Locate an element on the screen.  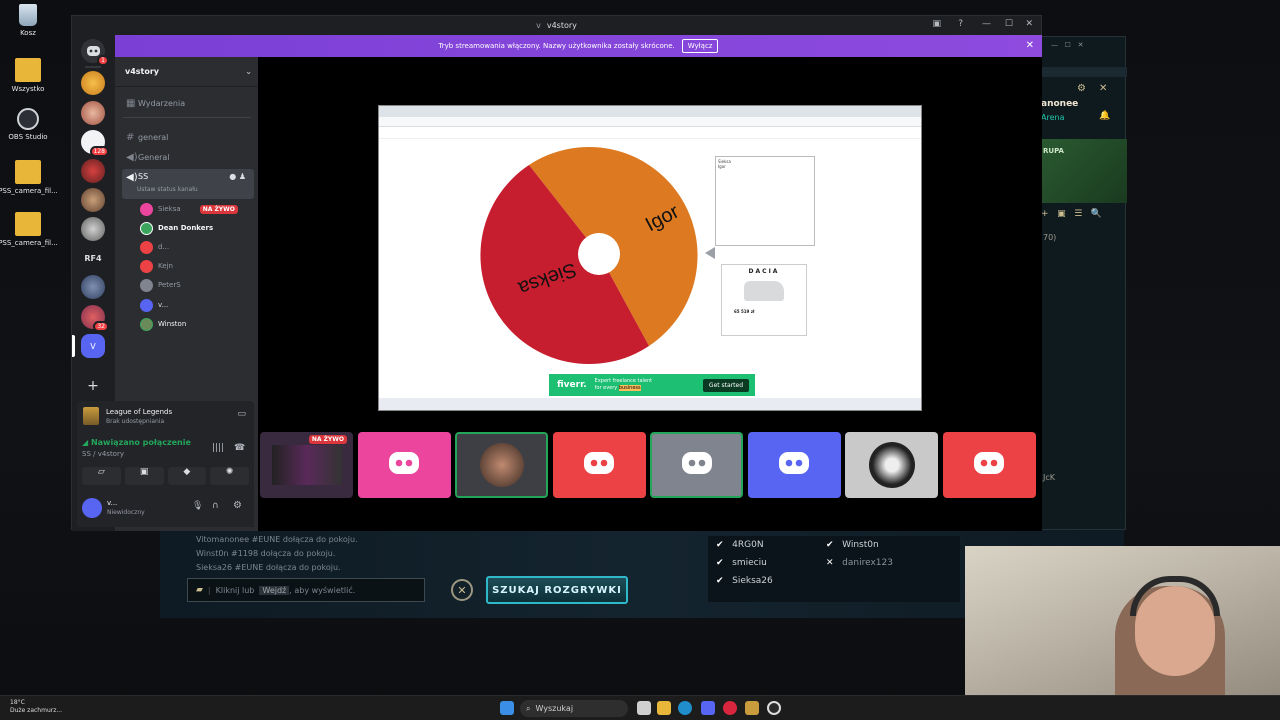
server-icon: 128 is located at coordinates (95, 143).